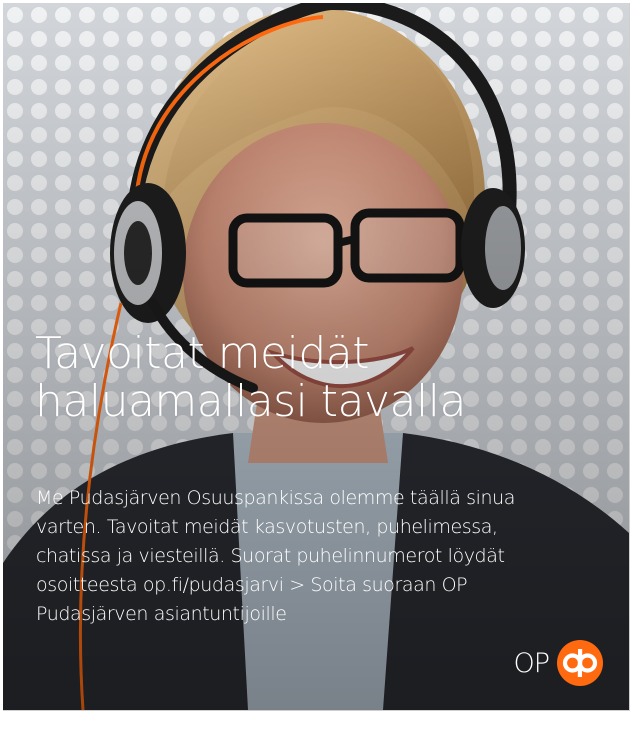 Image resolution: width=632 pixels, height=739 pixels. What do you see at coordinates (250, 401) in the screenshot?
I see `headline-line-2: haluamallasi tavalla` at bounding box center [250, 401].